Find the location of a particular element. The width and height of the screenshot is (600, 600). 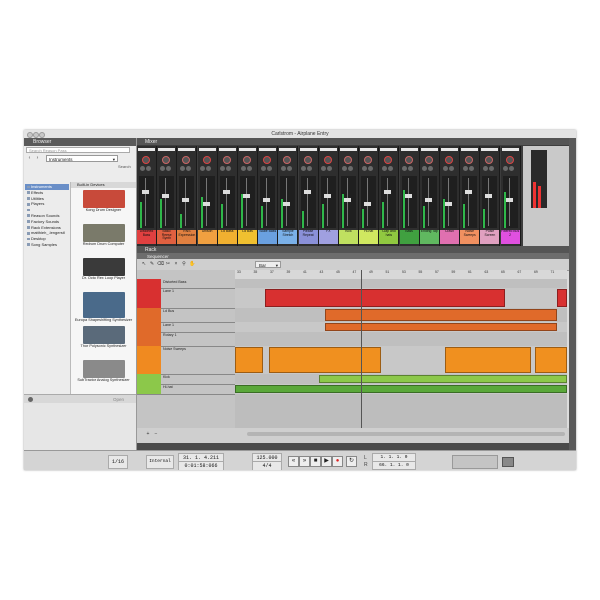

pencil-tool-icon: ✎ is located at coordinates (152, 264).